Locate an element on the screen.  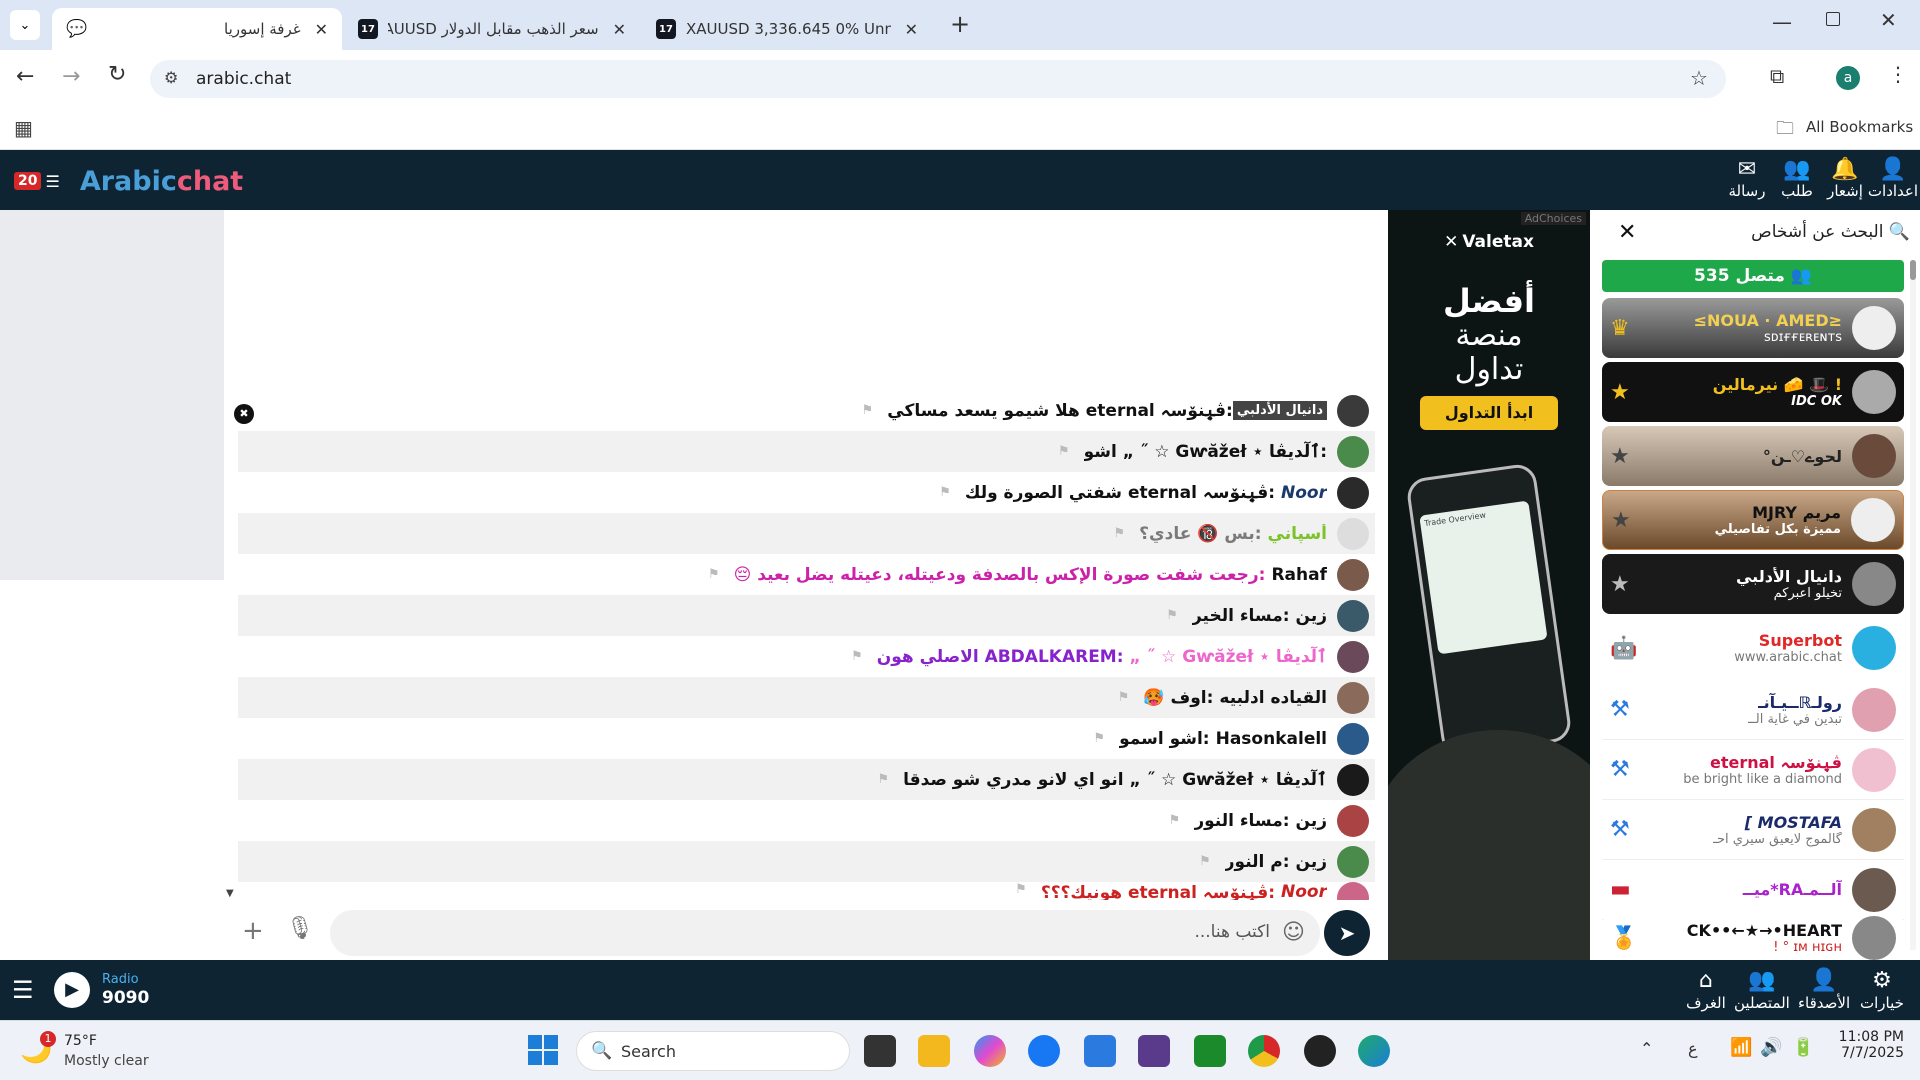
taskbar-search: 🔍 Search is located at coordinates (713, 1051).